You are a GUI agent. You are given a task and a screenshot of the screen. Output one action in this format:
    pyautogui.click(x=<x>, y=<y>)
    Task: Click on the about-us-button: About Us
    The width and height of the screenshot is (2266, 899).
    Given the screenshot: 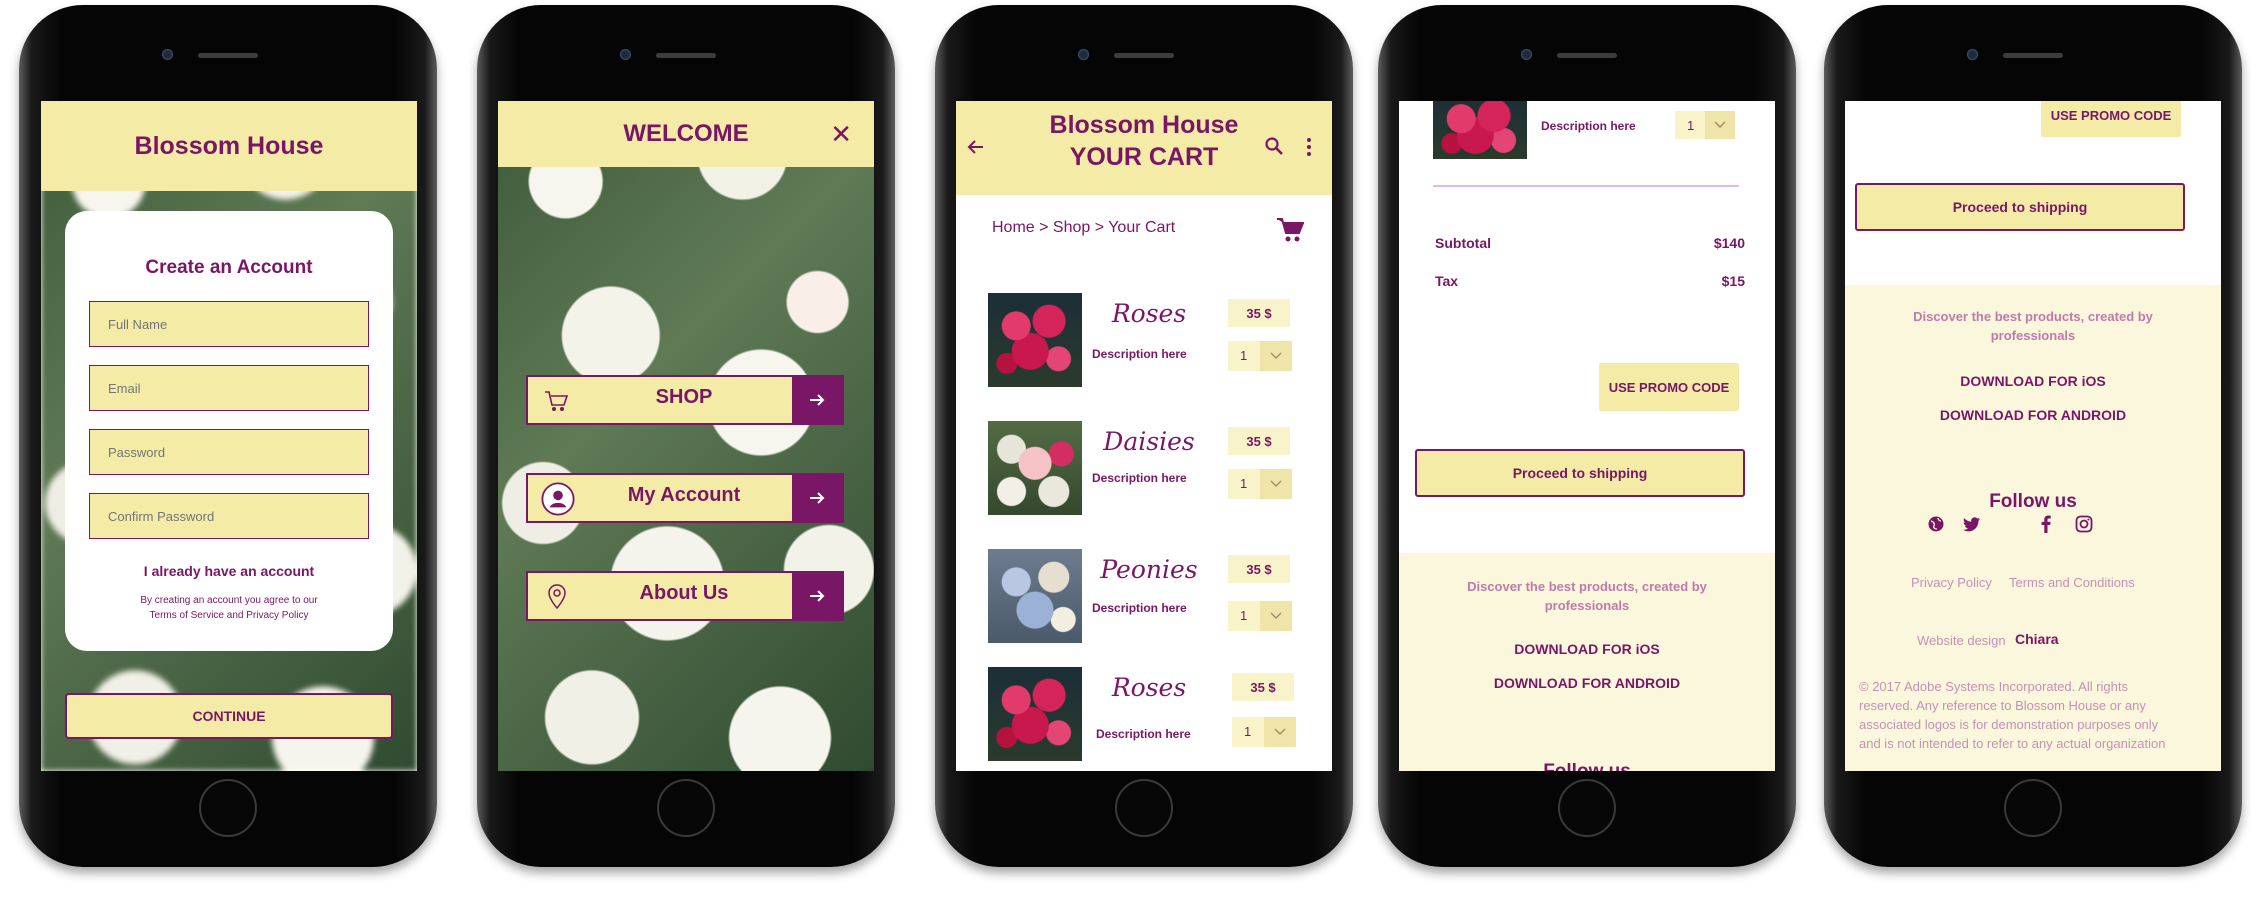 What is the action you would take?
    pyautogui.click(x=685, y=596)
    